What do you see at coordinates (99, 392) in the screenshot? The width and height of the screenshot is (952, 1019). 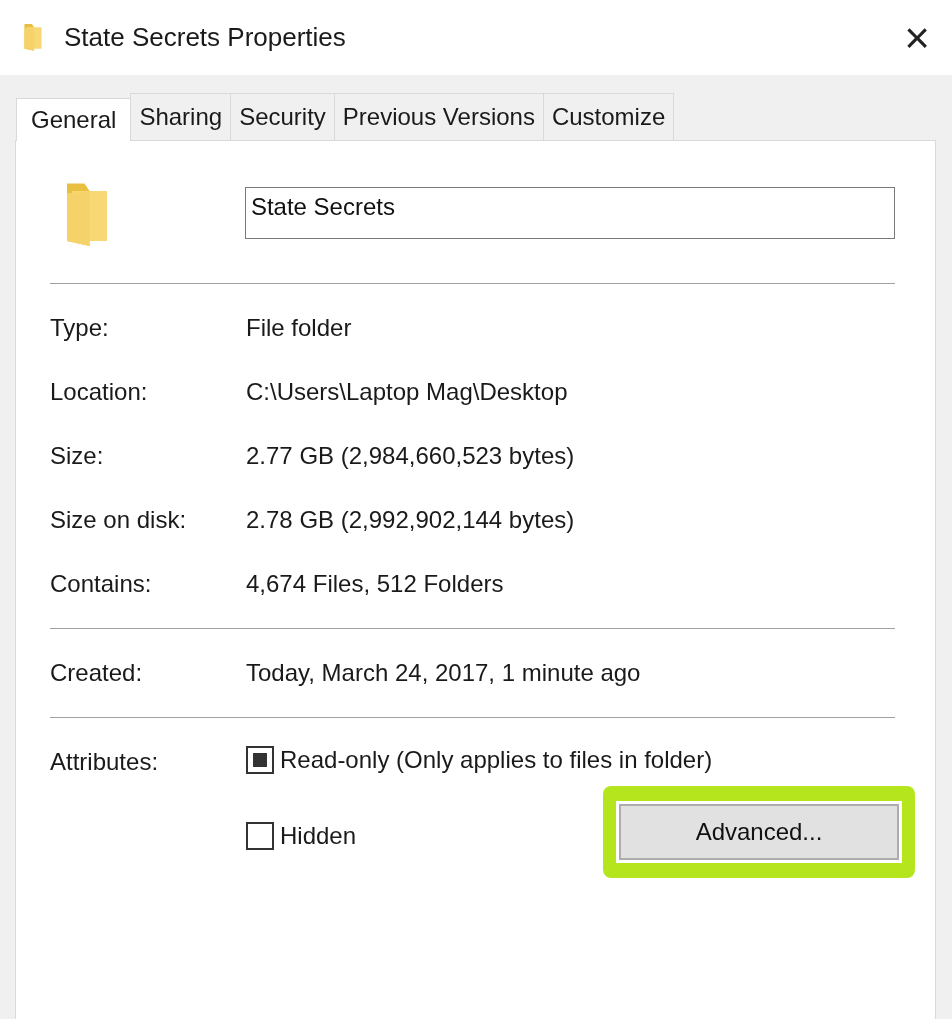 I see `property-label: Location:` at bounding box center [99, 392].